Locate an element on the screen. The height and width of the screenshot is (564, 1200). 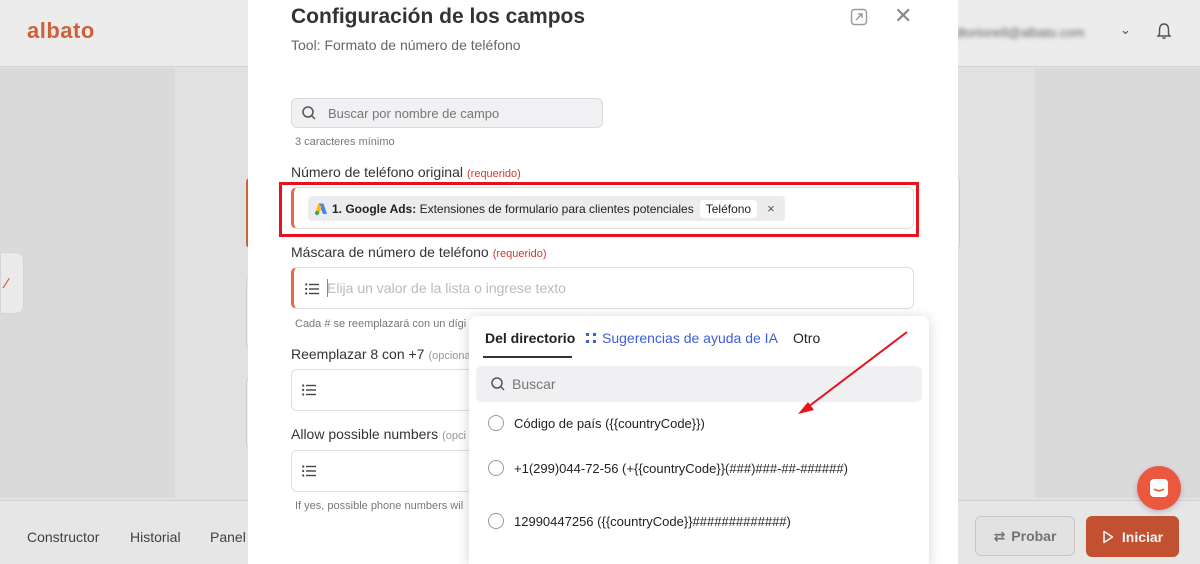
annotation-arrow is located at coordinates (853, 372).